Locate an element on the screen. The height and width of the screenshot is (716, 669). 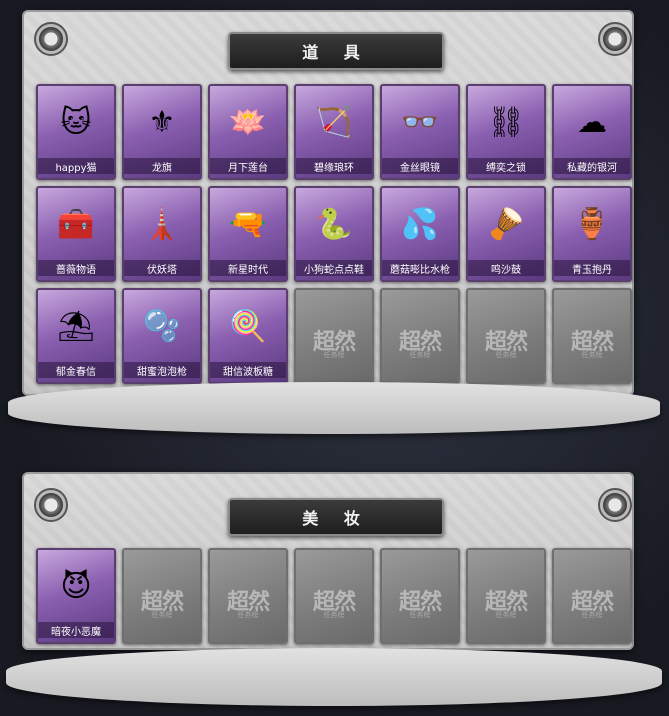
lollipop-wand-icon: 🍭 is located at coordinates (248, 326).